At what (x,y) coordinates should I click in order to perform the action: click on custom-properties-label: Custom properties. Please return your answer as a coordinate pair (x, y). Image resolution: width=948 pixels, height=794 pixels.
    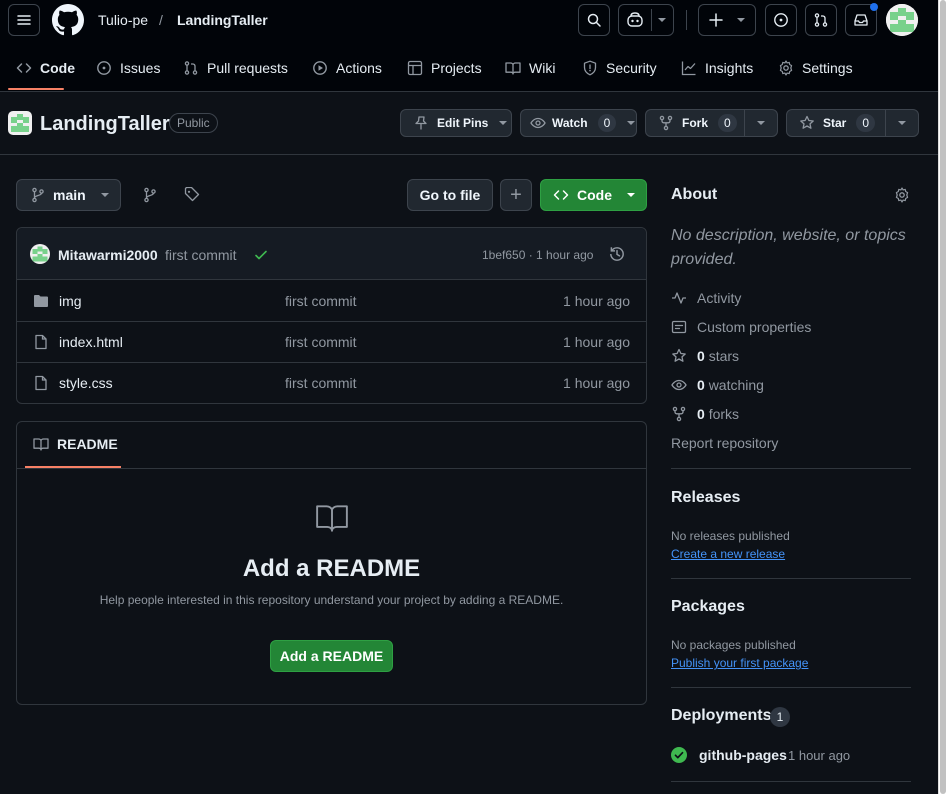
    Looking at the image, I should click on (754, 327).